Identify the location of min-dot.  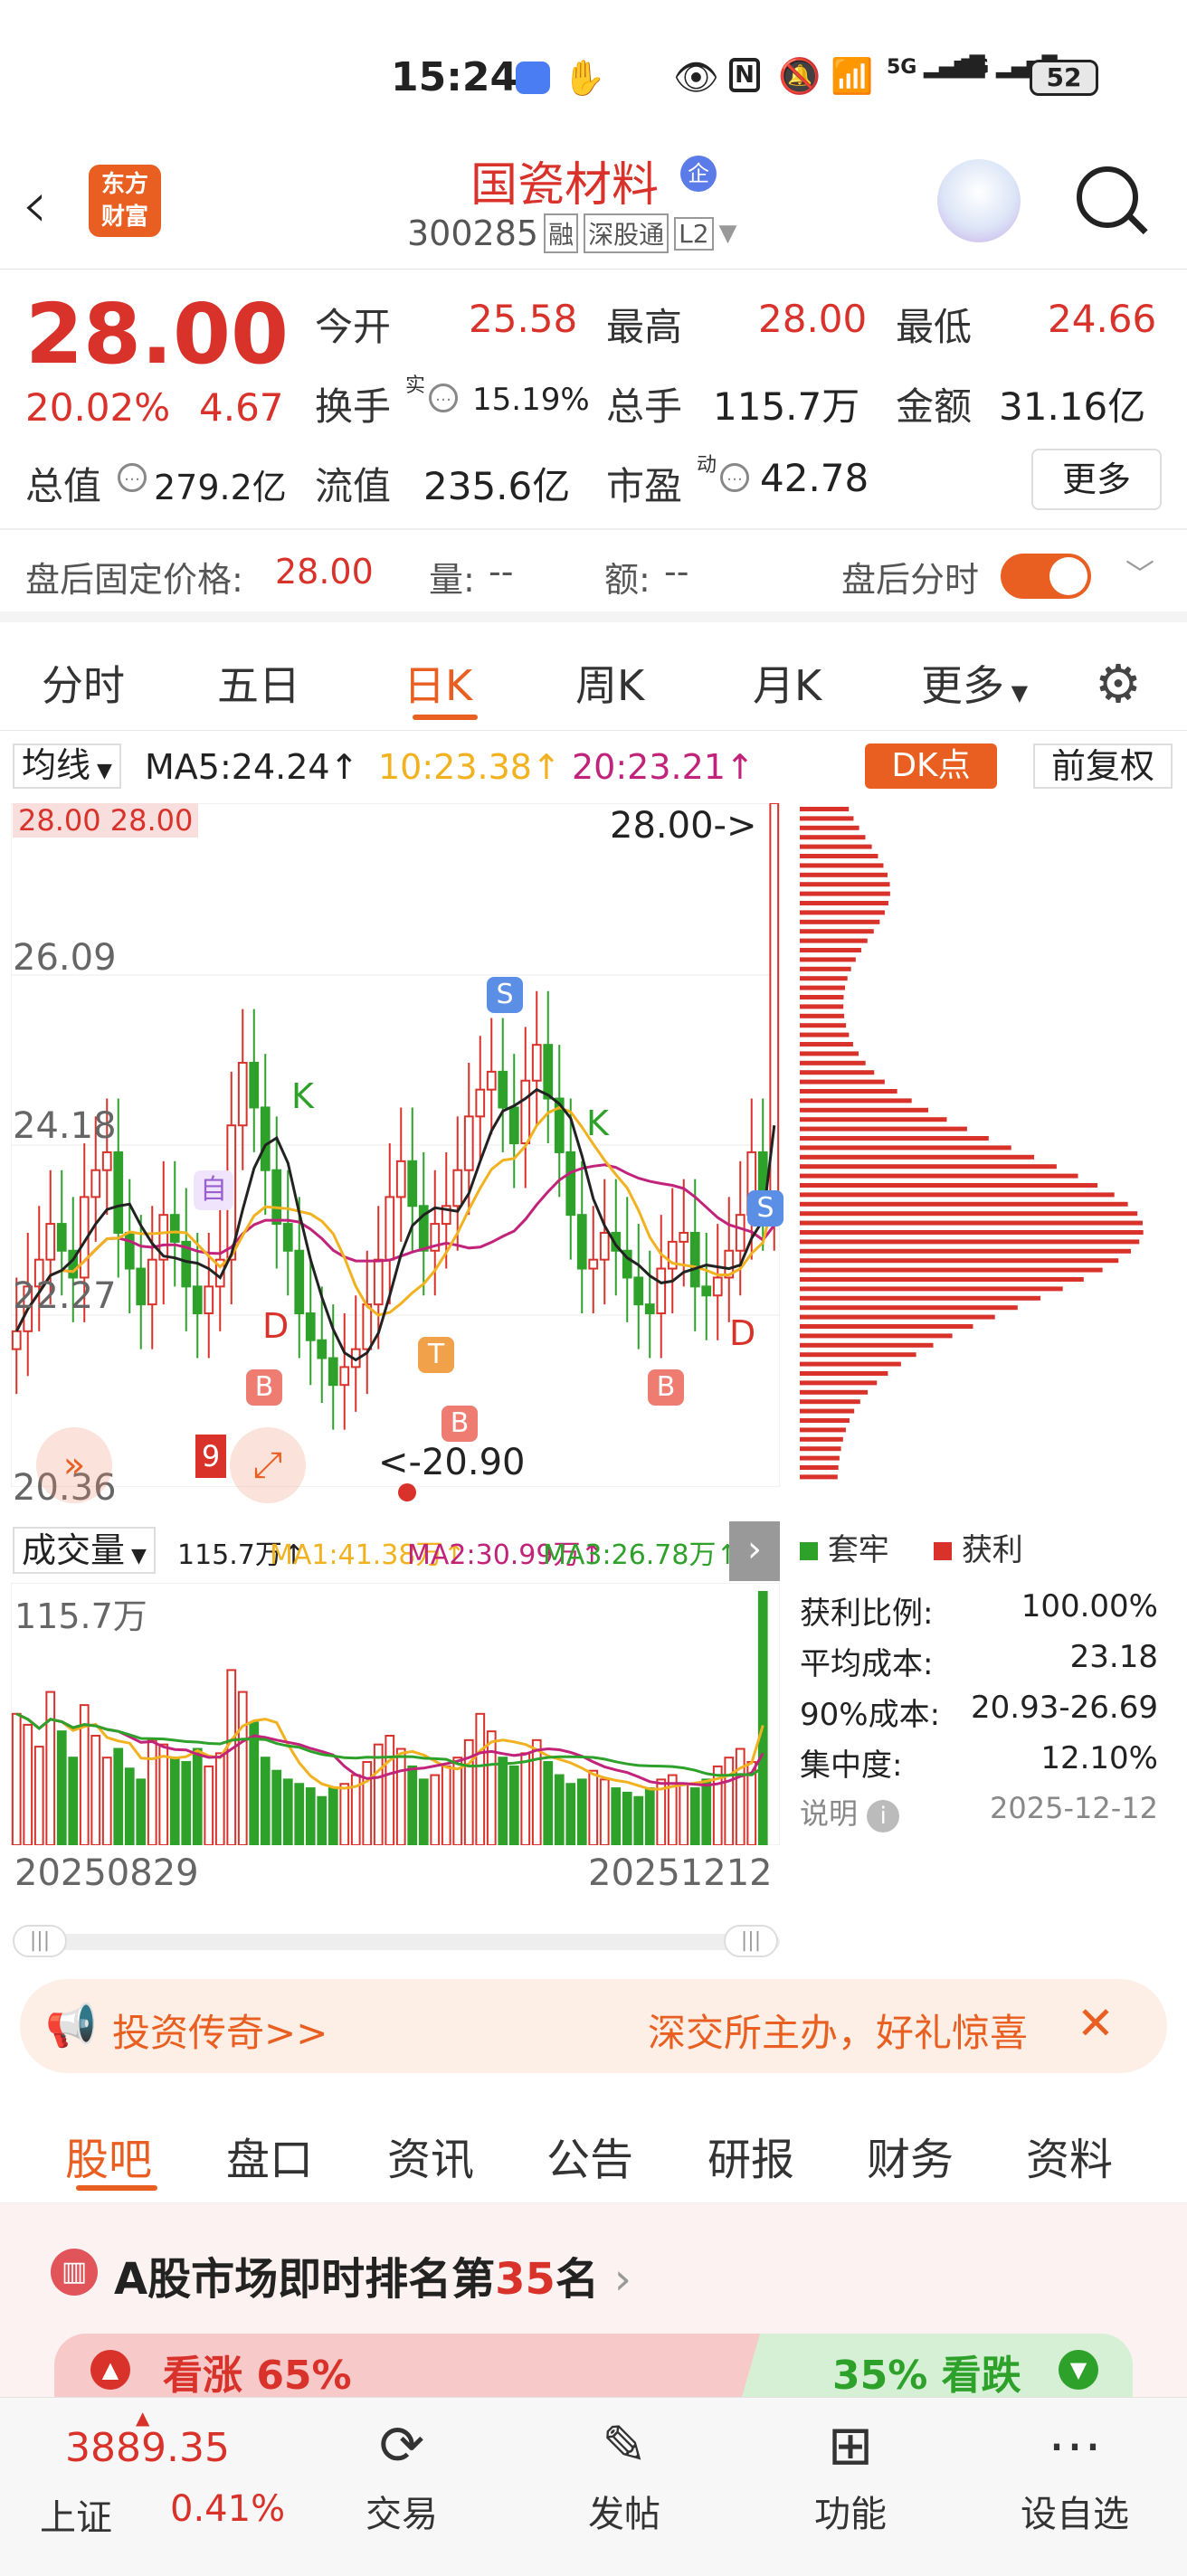
(407, 1492).